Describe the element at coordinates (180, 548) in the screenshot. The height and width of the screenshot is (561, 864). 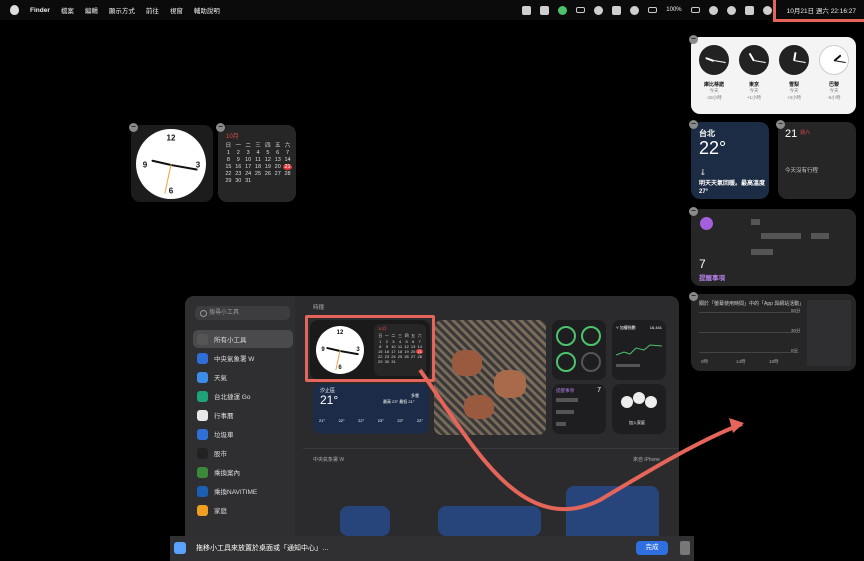
I see `finder-icon` at that location.